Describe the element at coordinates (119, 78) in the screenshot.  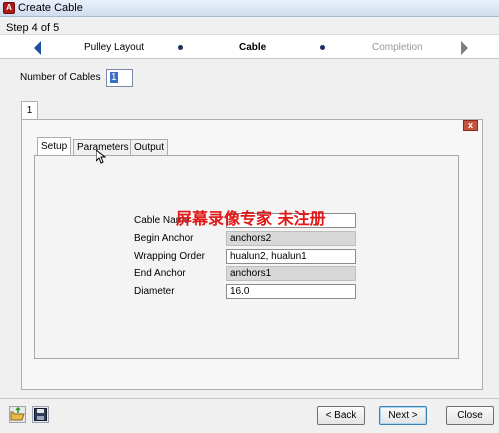
I see `number-of-cables-input: 1` at that location.